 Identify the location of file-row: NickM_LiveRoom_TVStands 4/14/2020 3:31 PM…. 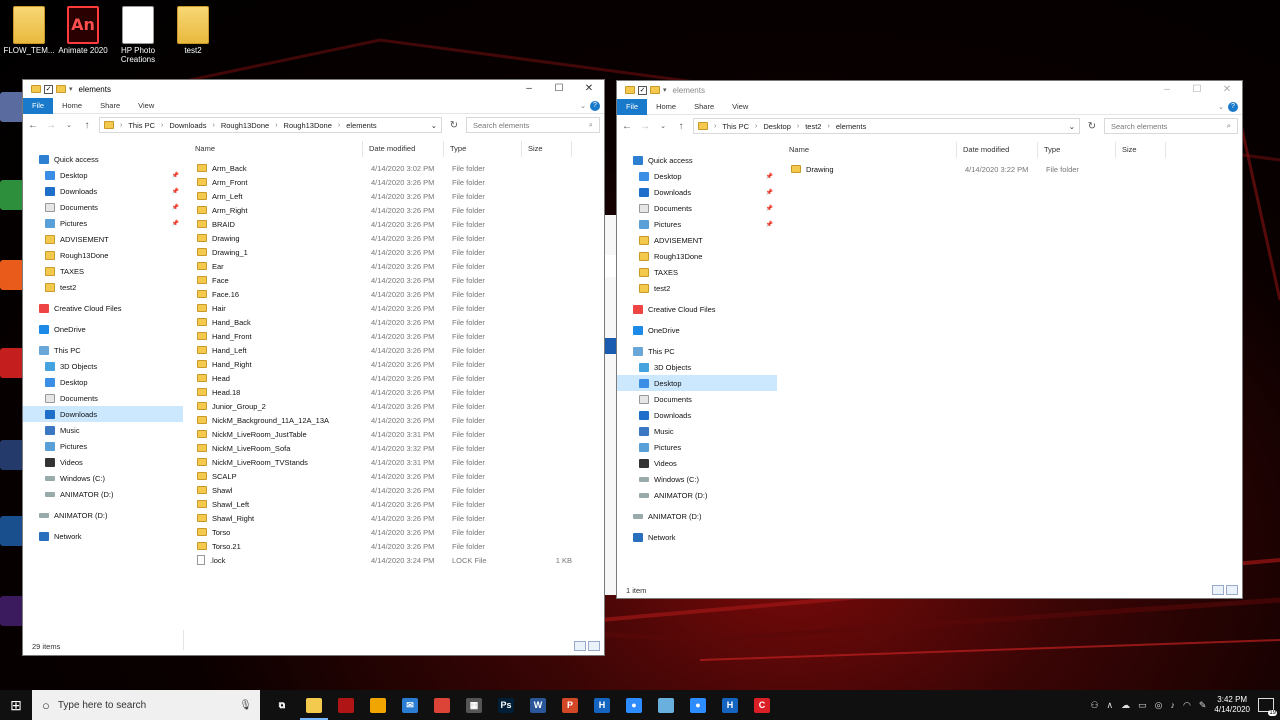
(400, 462).